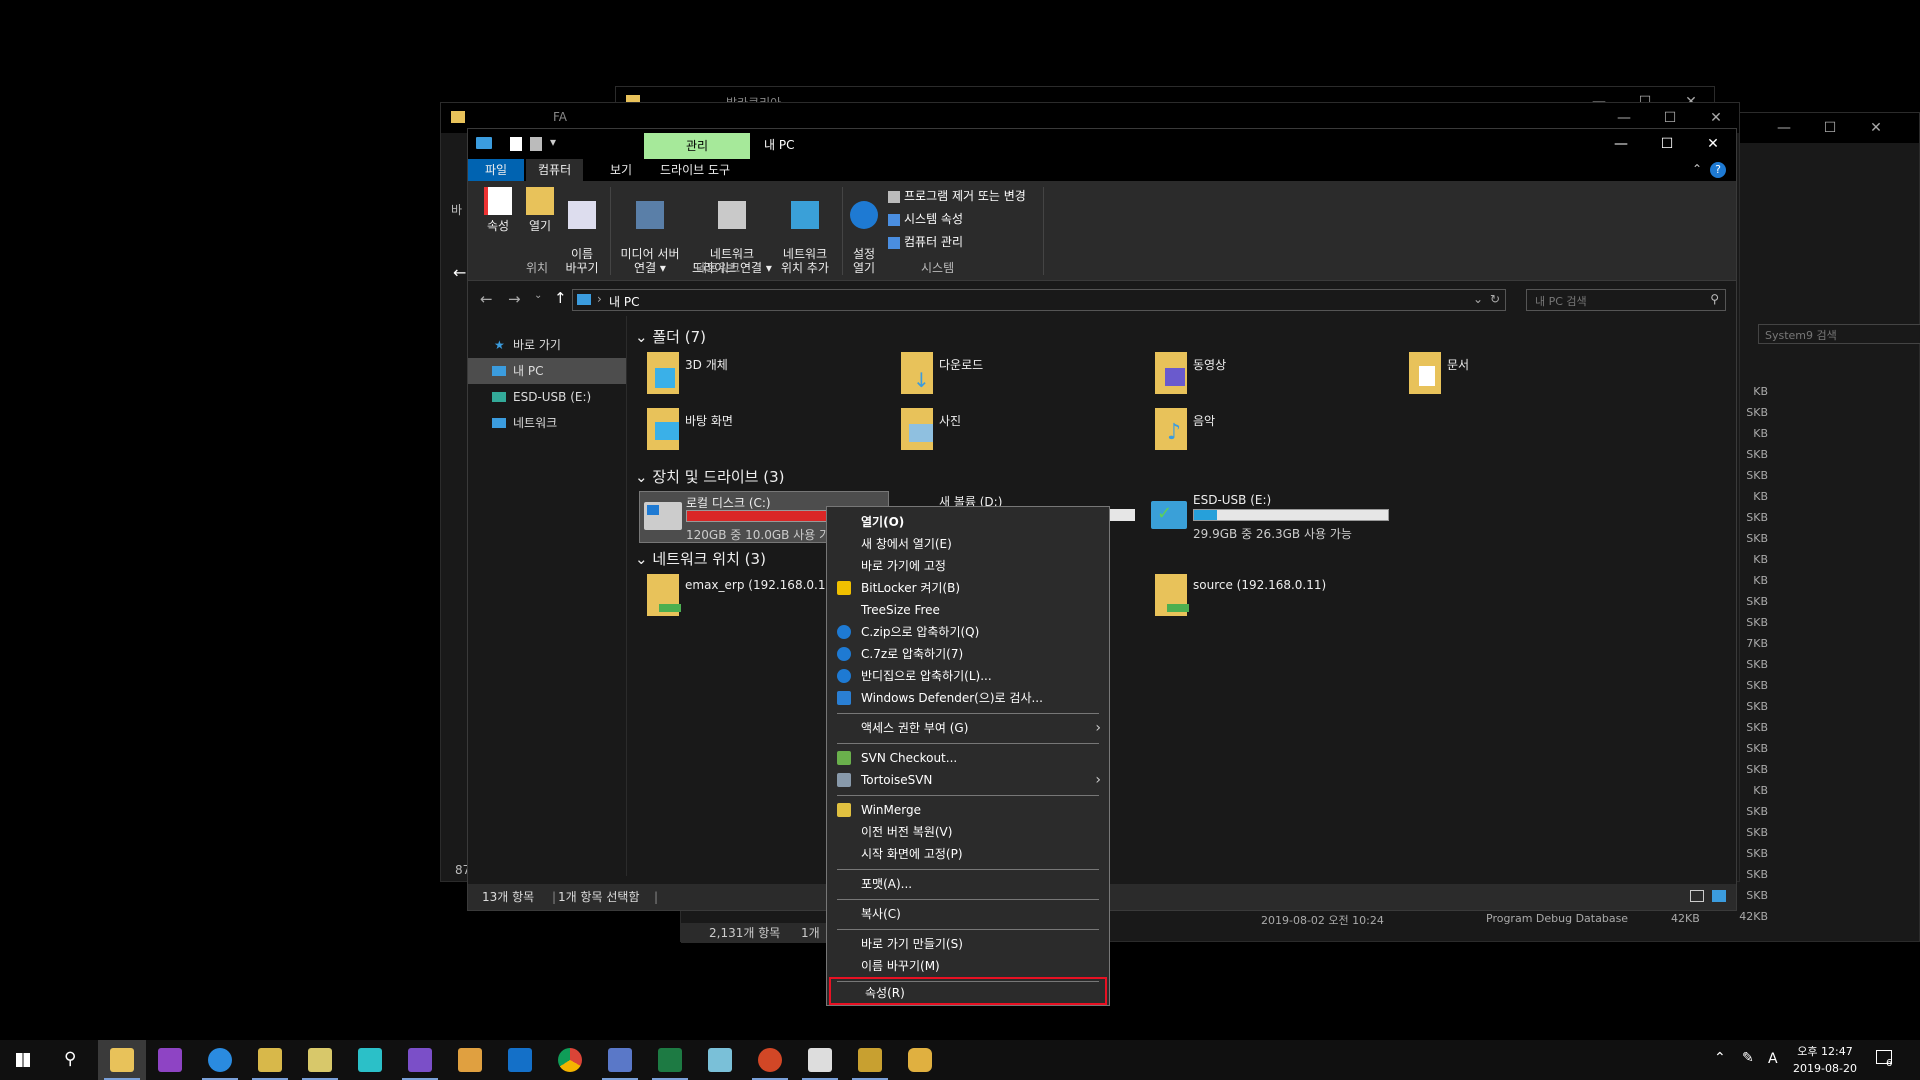  What do you see at coordinates (496, 170) in the screenshot?
I see `tab-file: 파일` at bounding box center [496, 170].